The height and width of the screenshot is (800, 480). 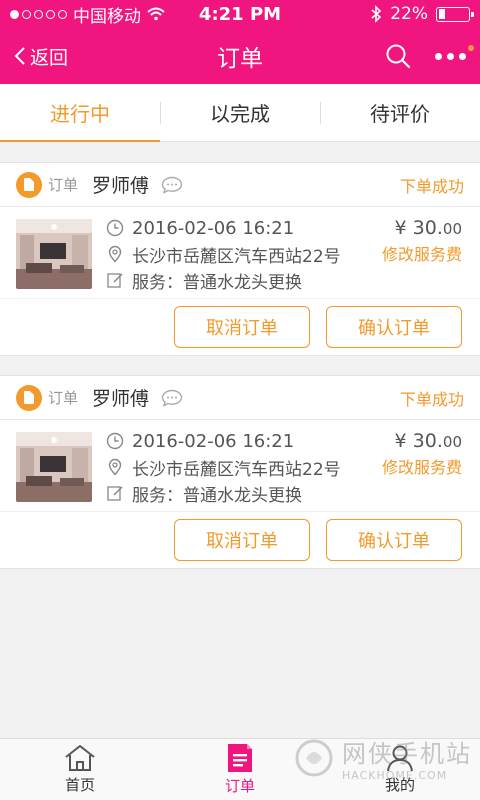 I want to click on bottom-tab-mine: 我的, so click(x=400, y=769).